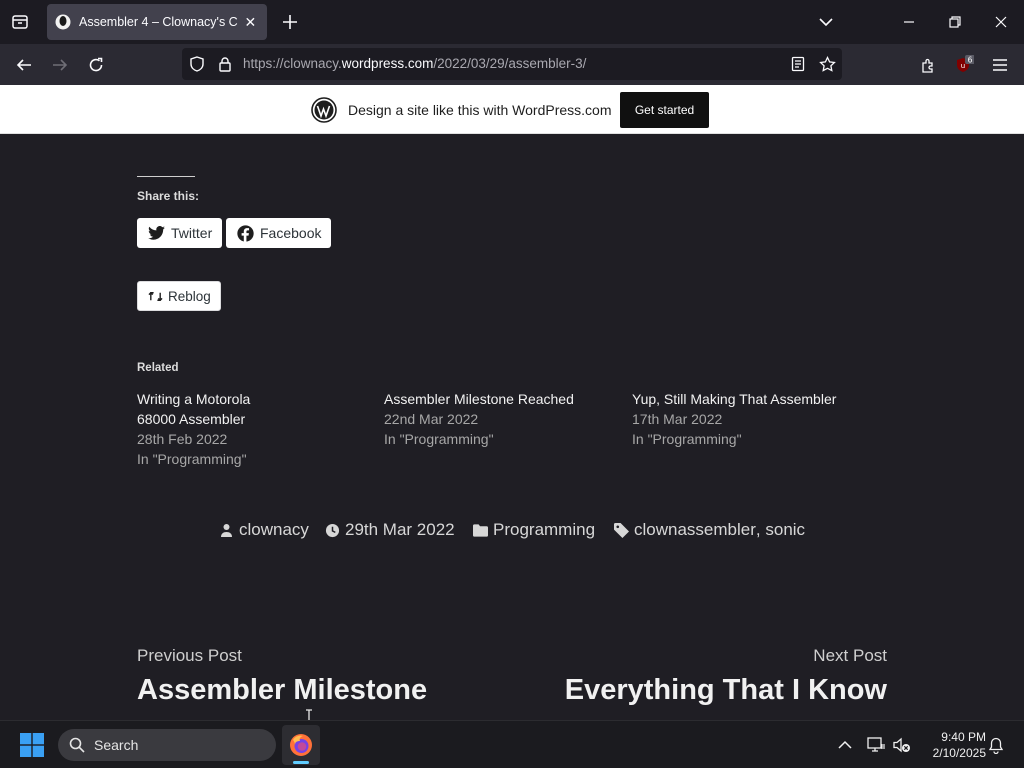 The height and width of the screenshot is (768, 1024). I want to click on extensions-button, so click(928, 65).